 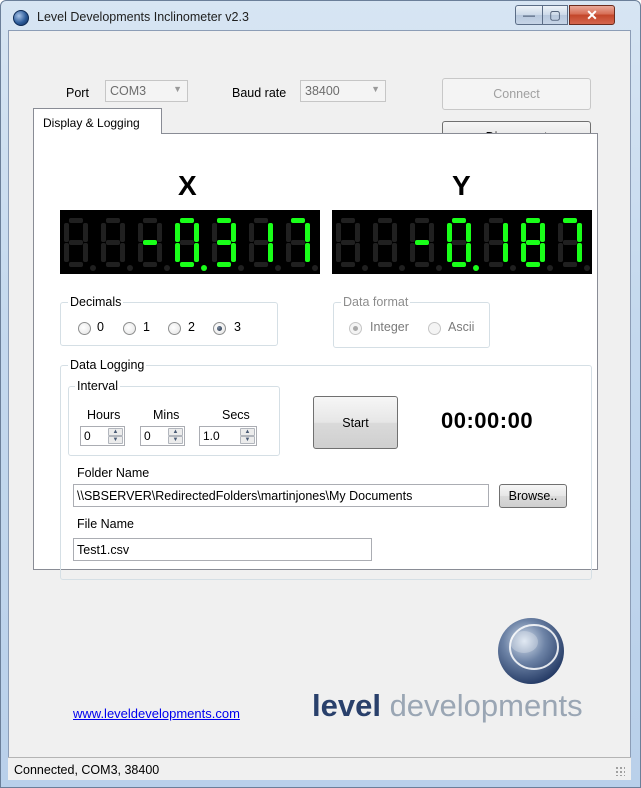 I want to click on folder-name-label: Folder Name, so click(x=113, y=473).